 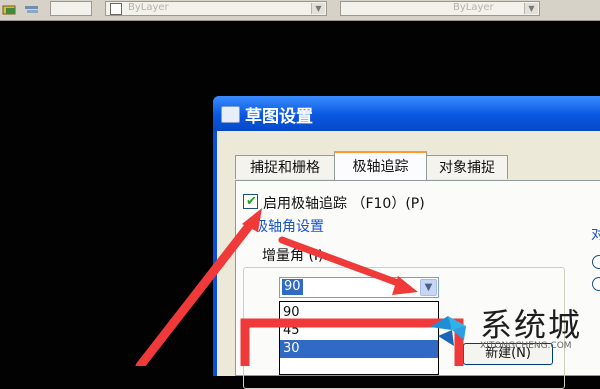 I want to click on dropdown-option-selected: 30, so click(x=359, y=349).